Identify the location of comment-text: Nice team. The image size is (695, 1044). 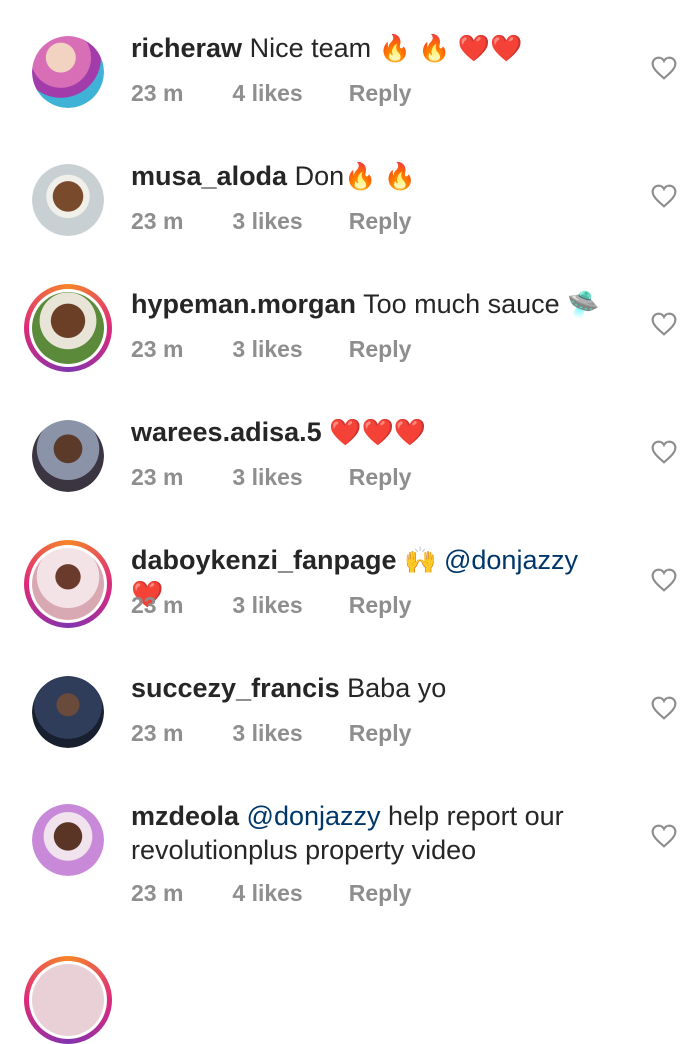
(310, 48).